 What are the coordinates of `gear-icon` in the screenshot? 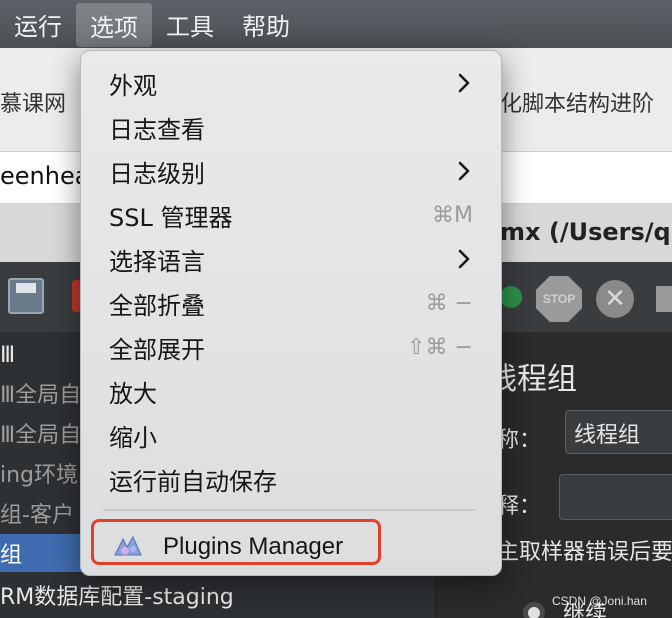 It's located at (664, 299).